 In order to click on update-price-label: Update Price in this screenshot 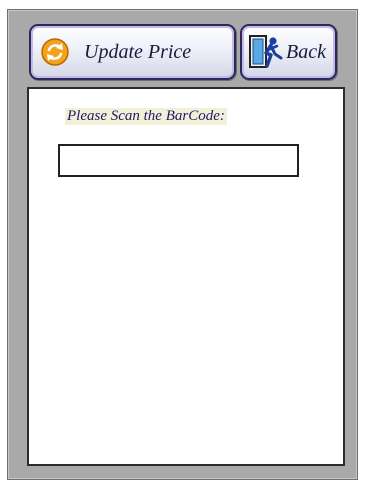, I will do `click(138, 51)`.